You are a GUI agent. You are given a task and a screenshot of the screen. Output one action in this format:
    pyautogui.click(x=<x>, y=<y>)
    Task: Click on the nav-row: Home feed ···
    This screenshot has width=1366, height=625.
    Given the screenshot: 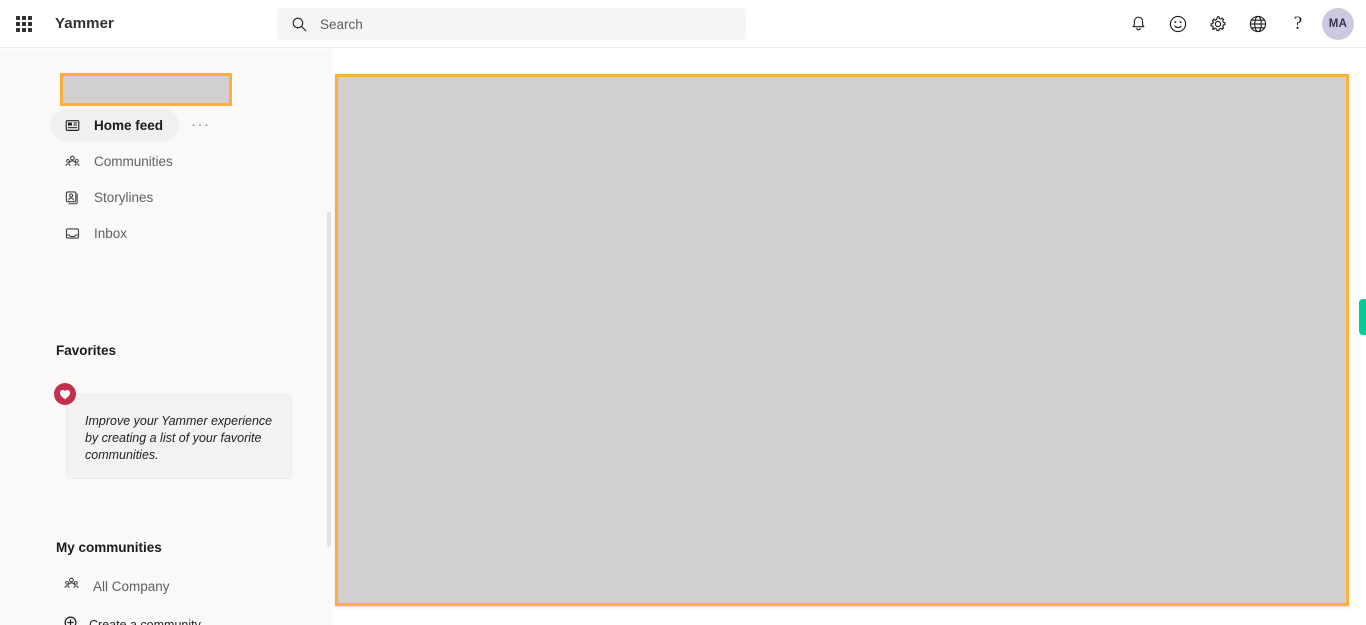 What is the action you would take?
    pyautogui.click(x=166, y=125)
    